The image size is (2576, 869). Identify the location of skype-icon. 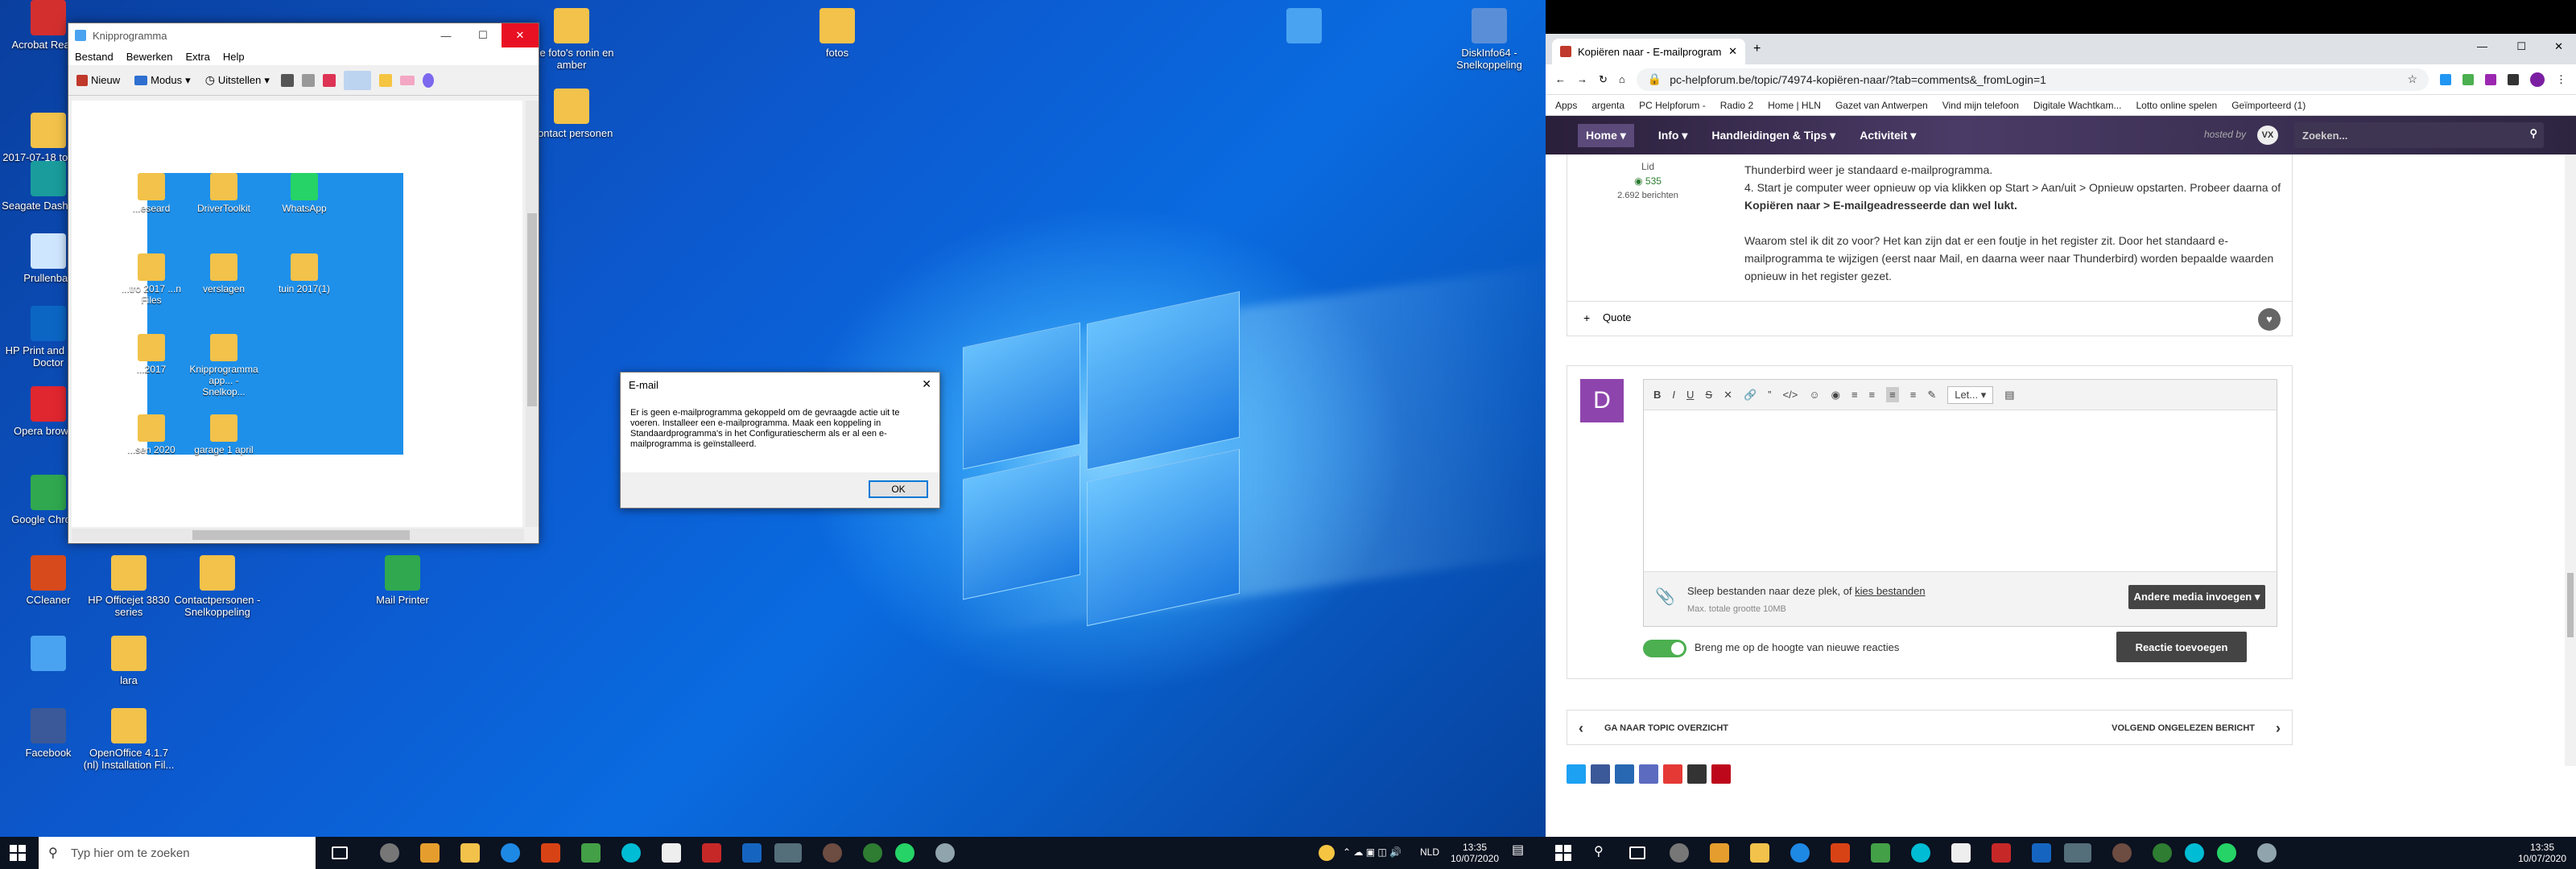
(1920, 853).